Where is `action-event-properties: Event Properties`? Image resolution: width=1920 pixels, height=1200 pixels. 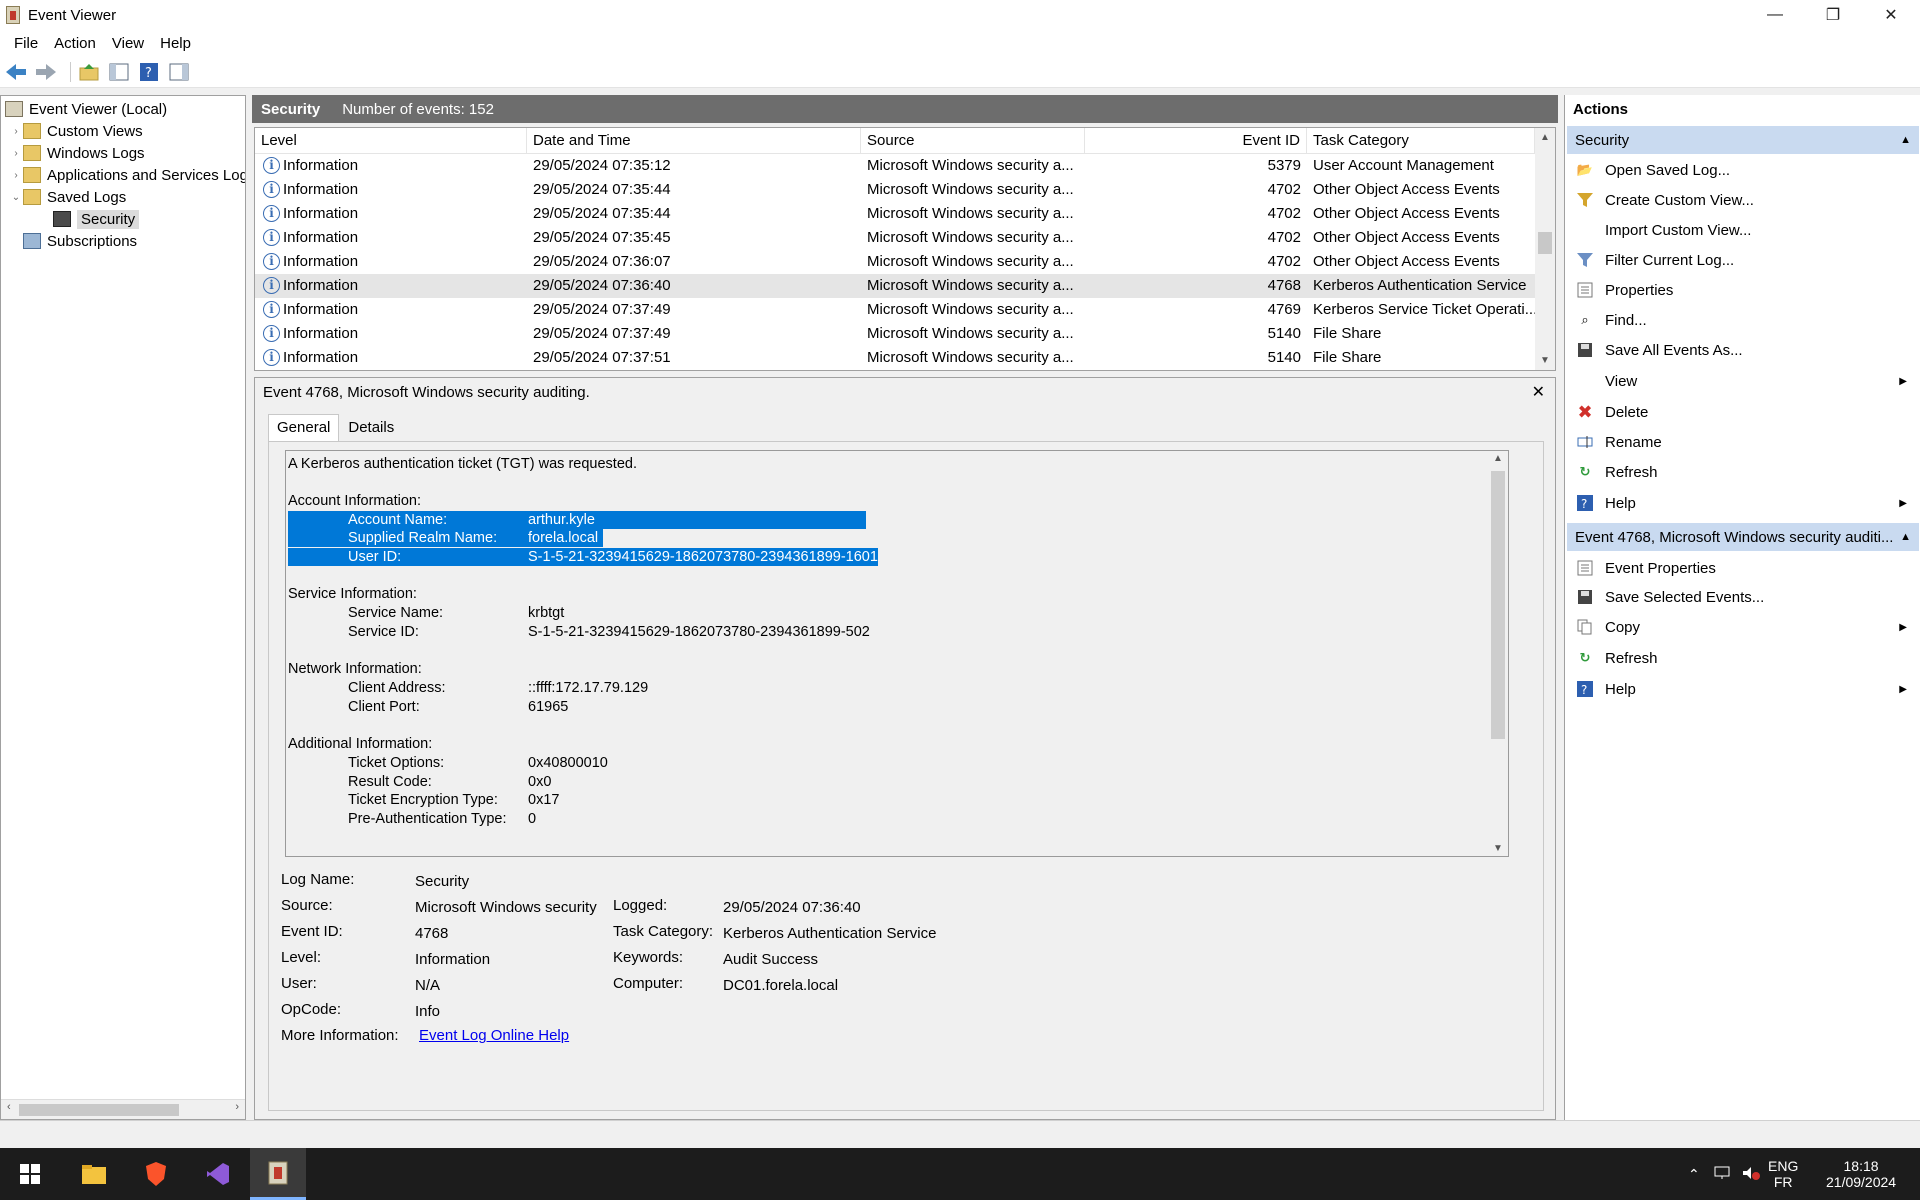 action-event-properties: Event Properties is located at coordinates (1747, 568).